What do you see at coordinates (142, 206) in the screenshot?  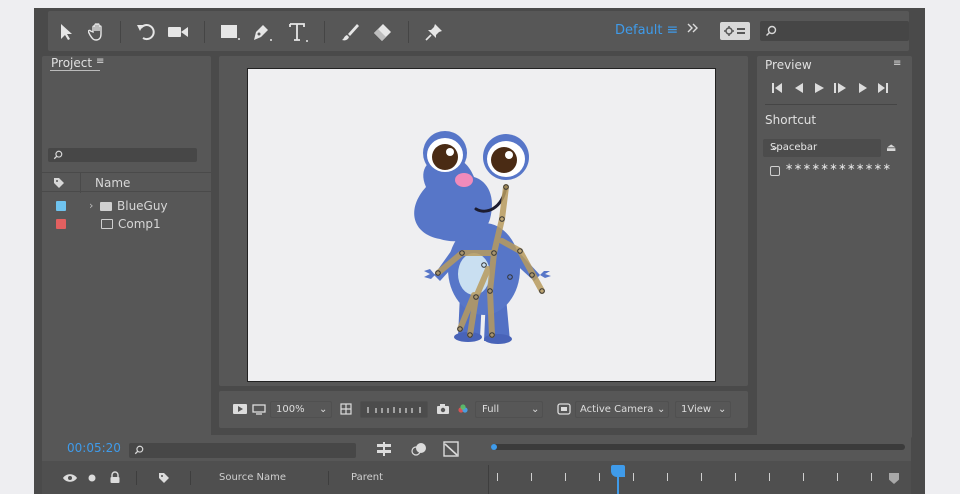 I see `project-item-label: BlueGuy` at bounding box center [142, 206].